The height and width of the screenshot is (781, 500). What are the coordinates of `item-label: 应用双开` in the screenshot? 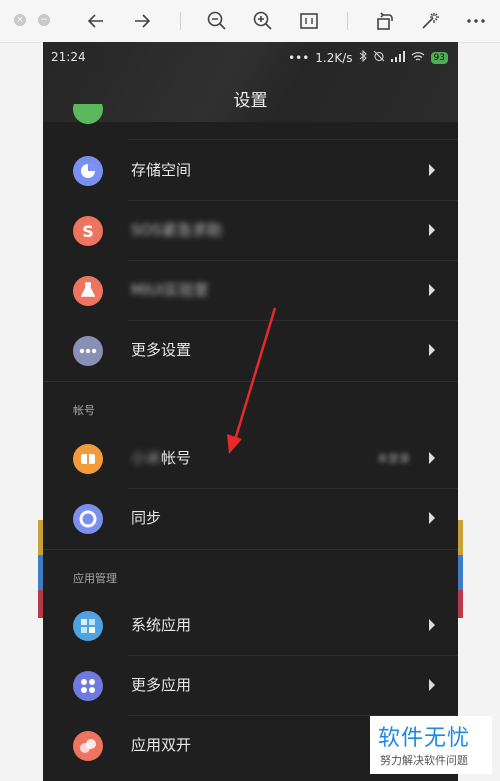 It's located at (161, 745).